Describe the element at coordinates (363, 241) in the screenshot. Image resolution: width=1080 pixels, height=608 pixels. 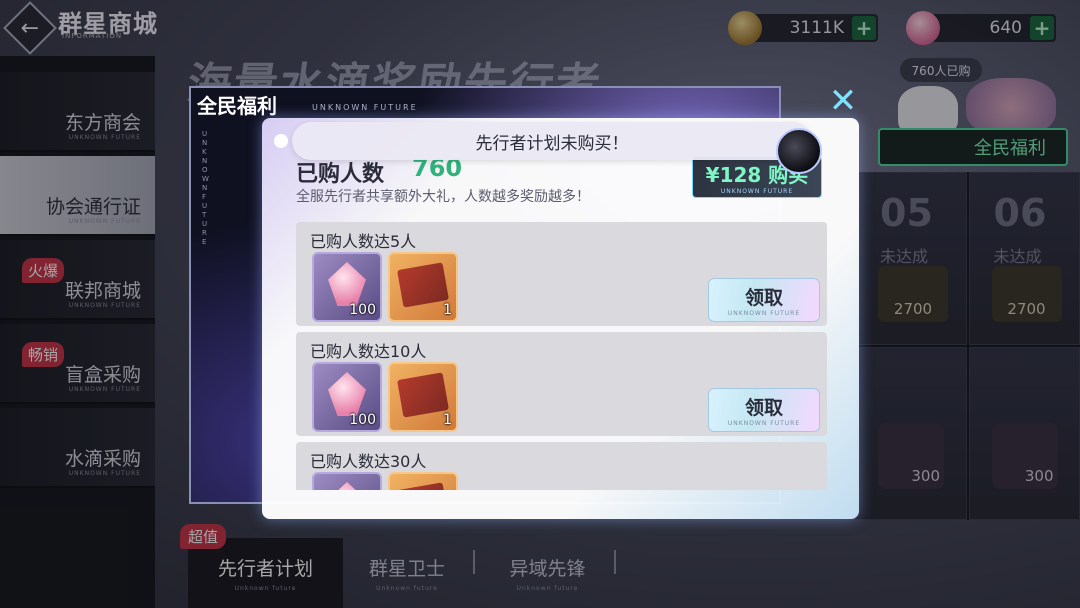
I see `reward-row-label: 已购人数达5人` at that location.